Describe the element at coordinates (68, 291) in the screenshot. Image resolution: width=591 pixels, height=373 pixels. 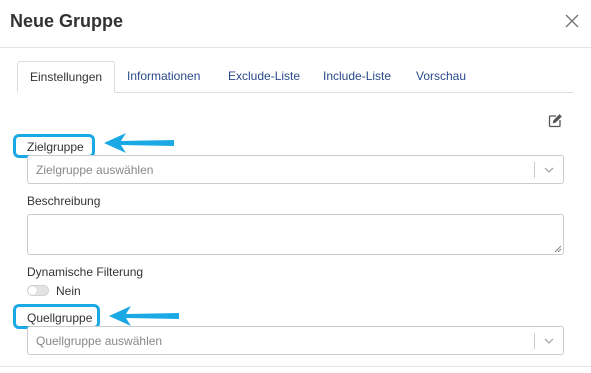
I see `filter-value-label: Nein` at that location.